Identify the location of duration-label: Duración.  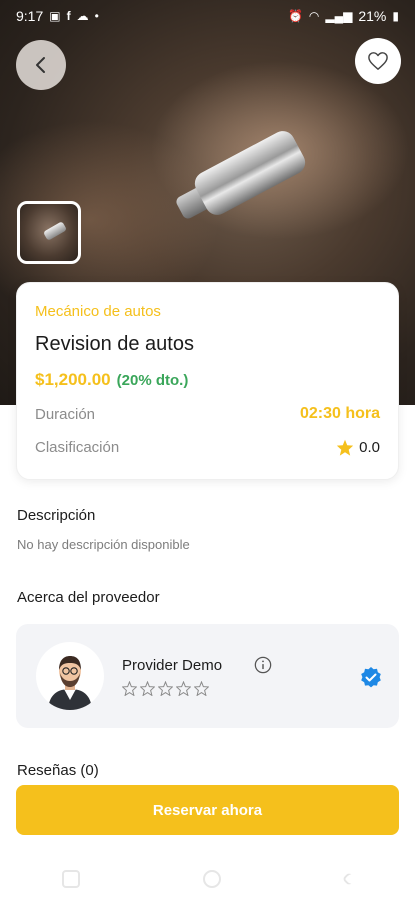
(65, 414).